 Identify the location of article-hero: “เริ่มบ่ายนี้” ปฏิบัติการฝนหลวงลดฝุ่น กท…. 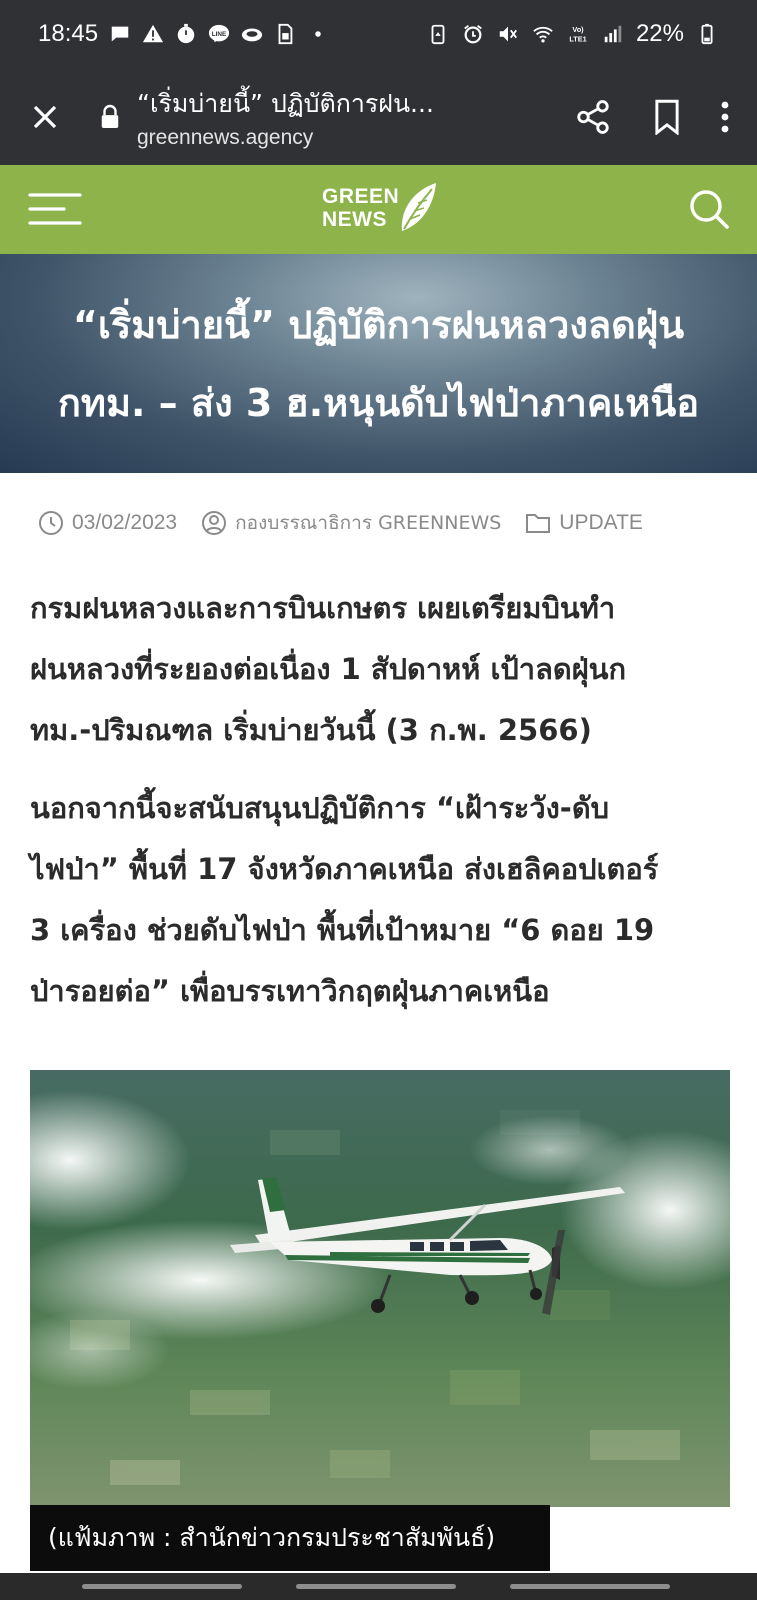
(378, 363).